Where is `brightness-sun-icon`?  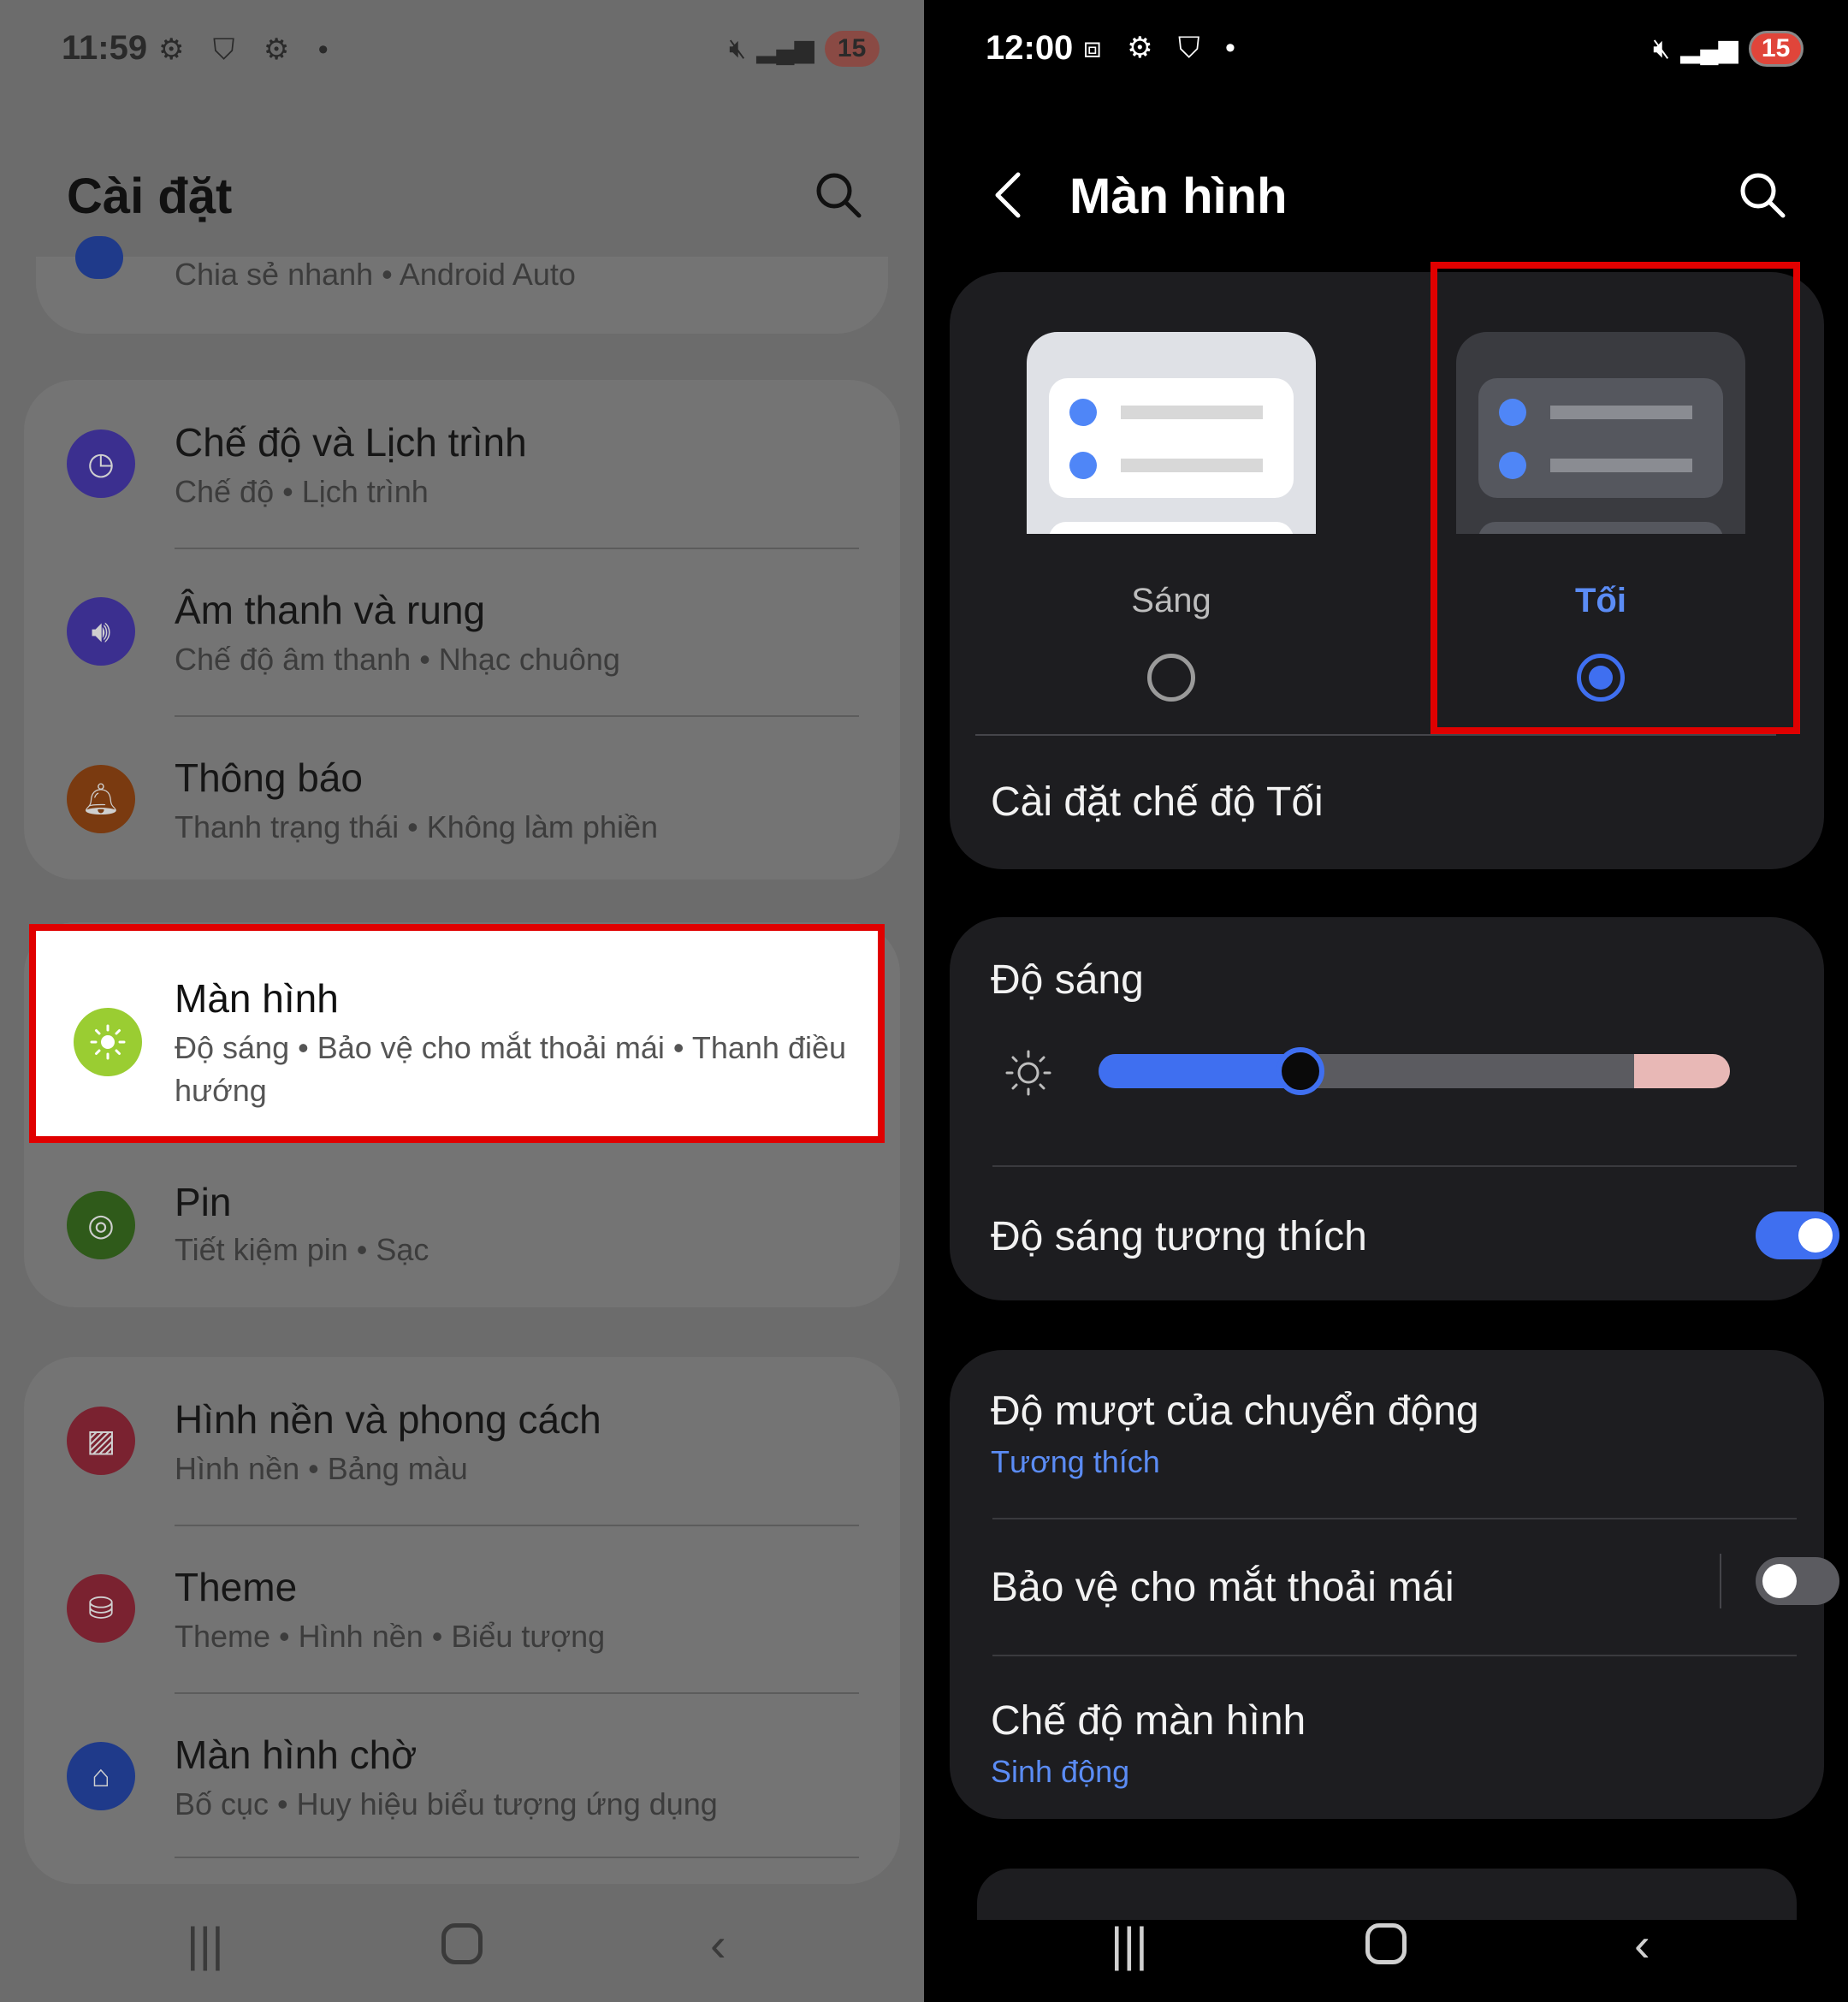 brightness-sun-icon is located at coordinates (1028, 1073).